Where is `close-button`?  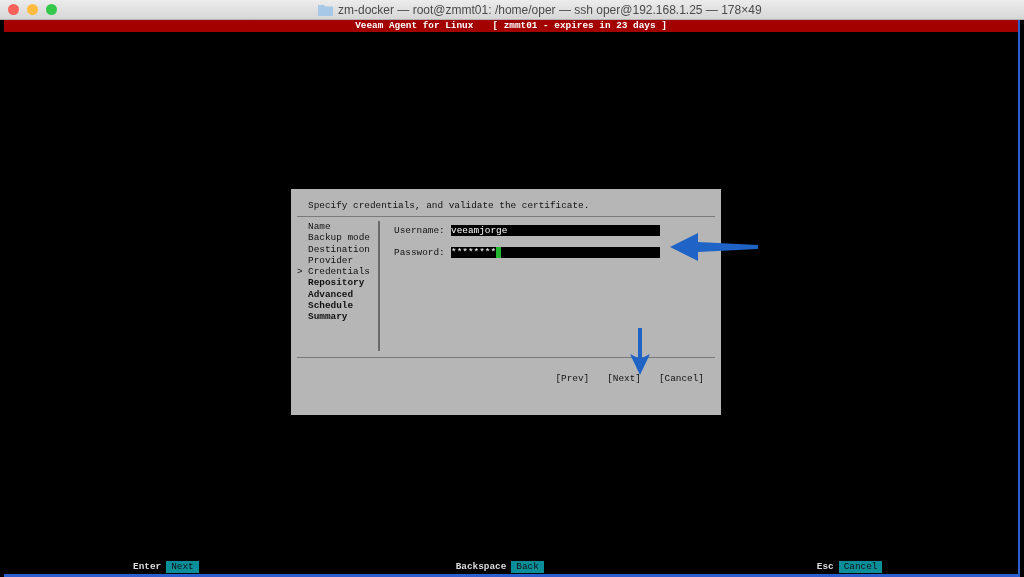
close-button is located at coordinates (13, 9).